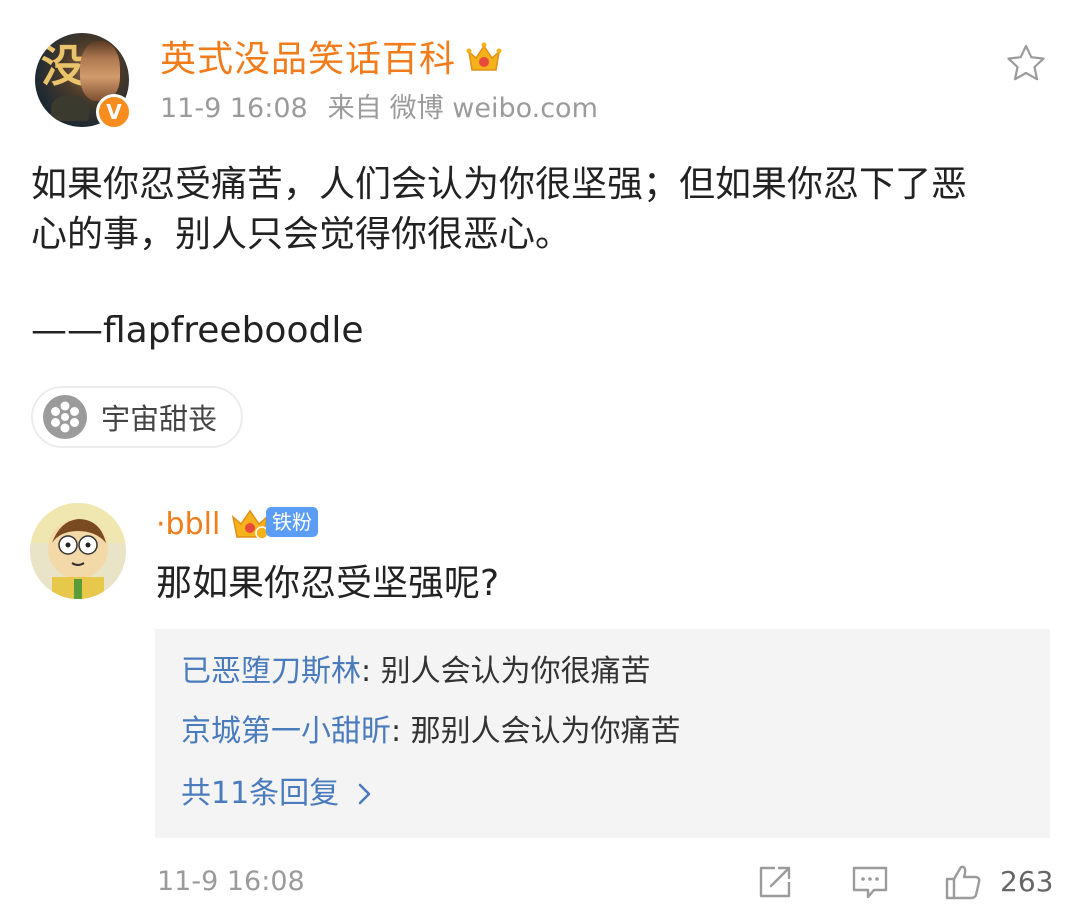 This screenshot has height=918, width=1080. Describe the element at coordinates (963, 882) in the screenshot. I see `thumbs-up-icon` at that location.